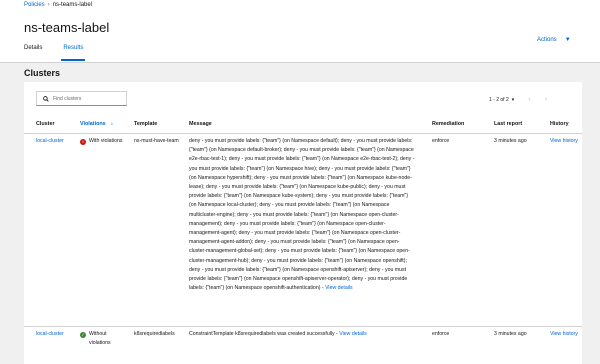 This screenshot has width=600, height=364. I want to click on check-circle-icon: ✓, so click(83, 334).